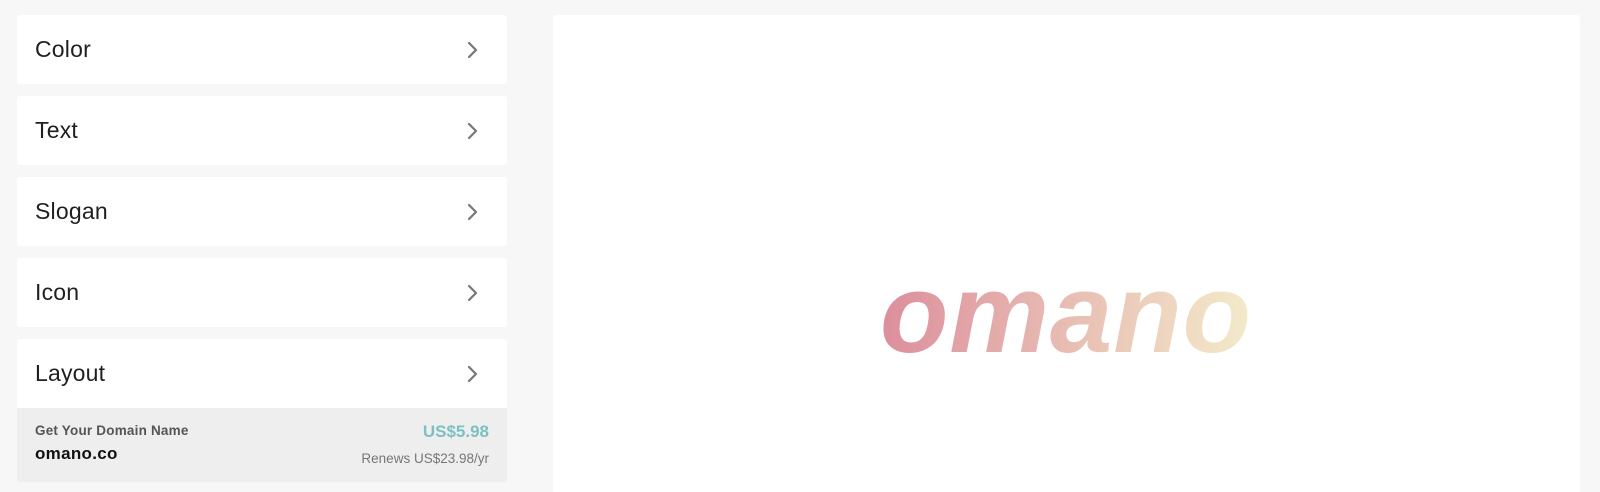 This screenshot has width=1600, height=492. Describe the element at coordinates (262, 373) in the screenshot. I see `menu-item-layout: Layout` at that location.